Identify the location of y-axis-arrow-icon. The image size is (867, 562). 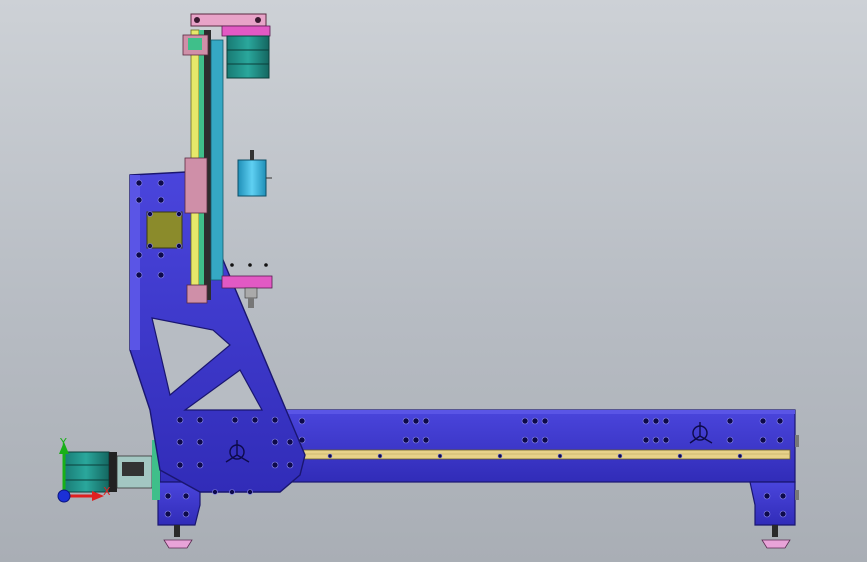
(64, 469).